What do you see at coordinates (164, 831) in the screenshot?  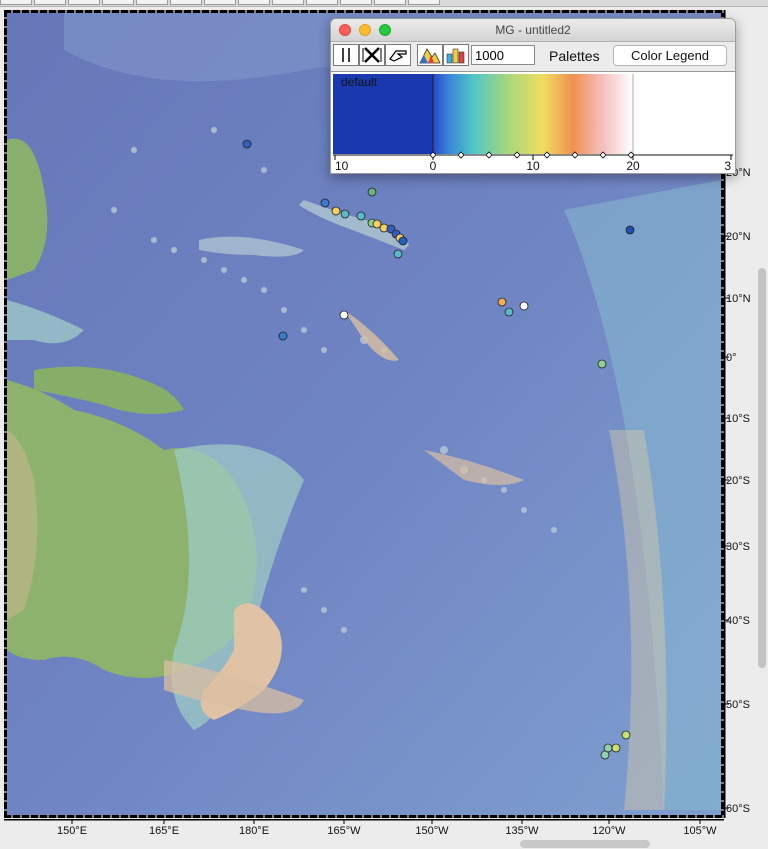 I see `longitude-label: 165°E` at bounding box center [164, 831].